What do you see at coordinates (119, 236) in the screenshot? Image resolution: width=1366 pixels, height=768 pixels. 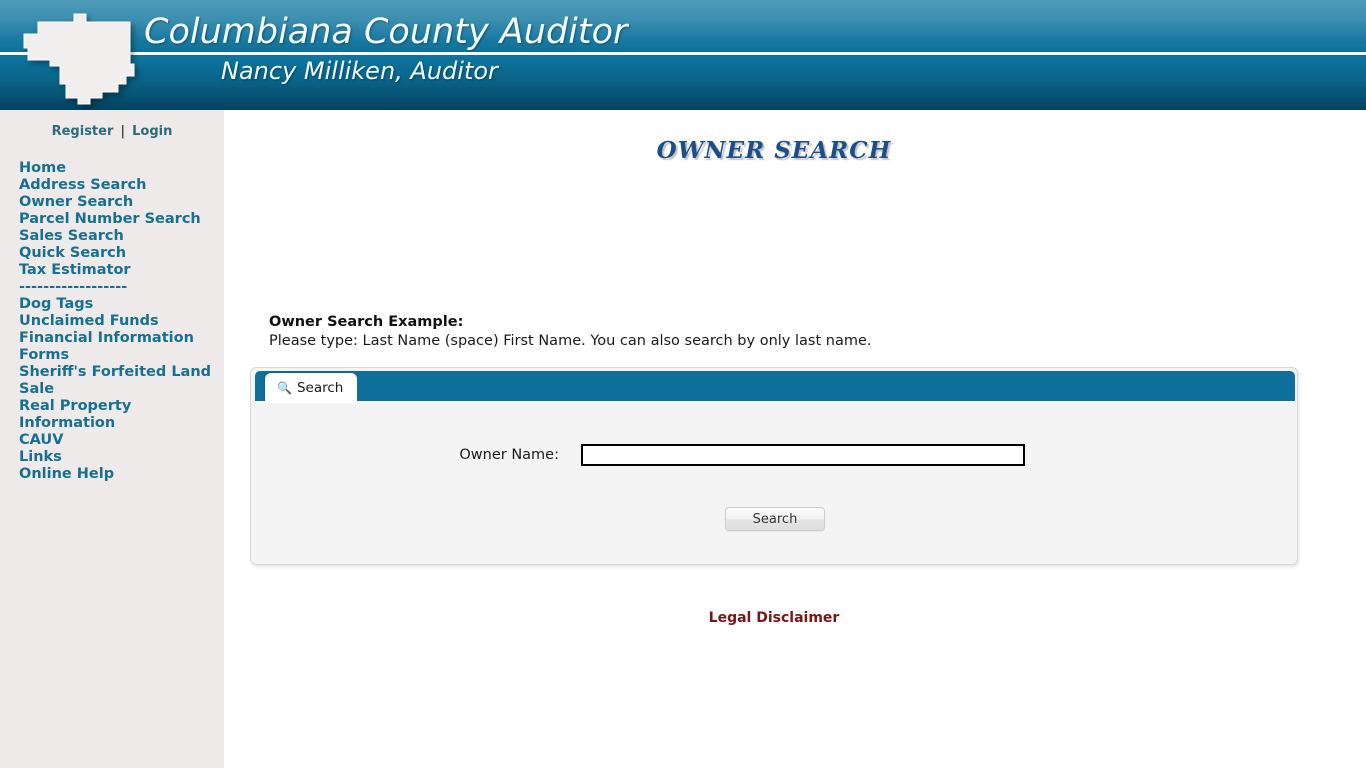 I see `sidebar-item-sales-search: Sales Search` at bounding box center [119, 236].